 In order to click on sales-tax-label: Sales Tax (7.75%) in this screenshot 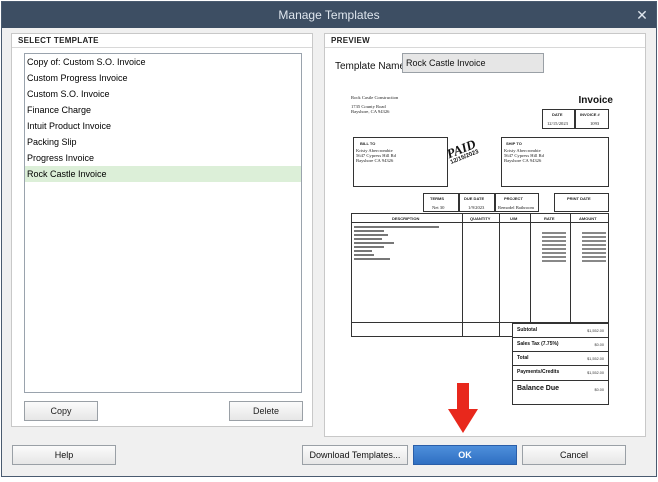, I will do `click(538, 344)`.